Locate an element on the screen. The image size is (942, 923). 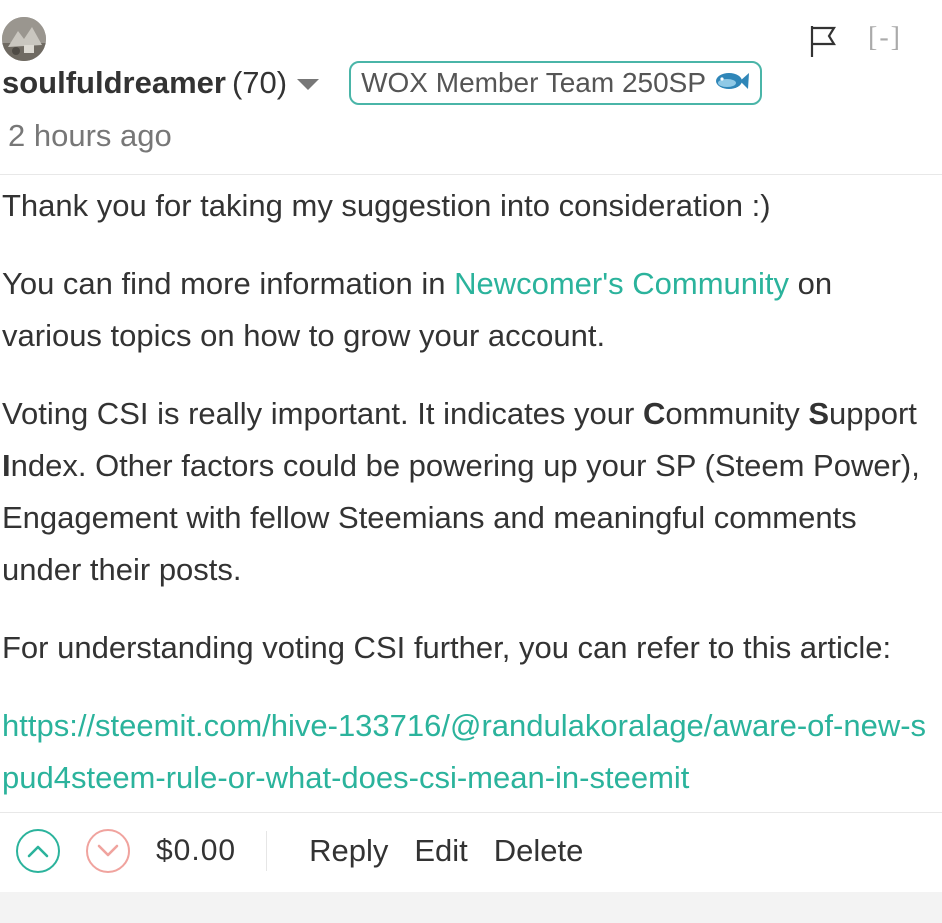
downvote-button is located at coordinates (108, 851).